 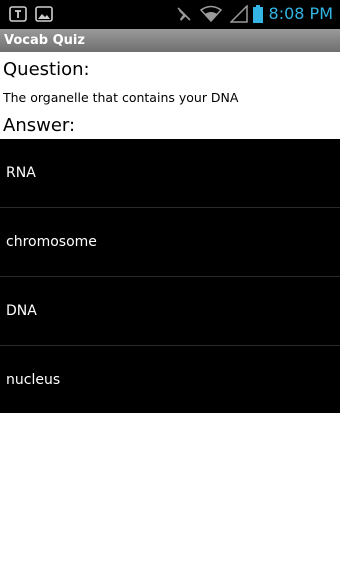 What do you see at coordinates (170, 14) in the screenshot?
I see `status-bar: 8:08 PM` at bounding box center [170, 14].